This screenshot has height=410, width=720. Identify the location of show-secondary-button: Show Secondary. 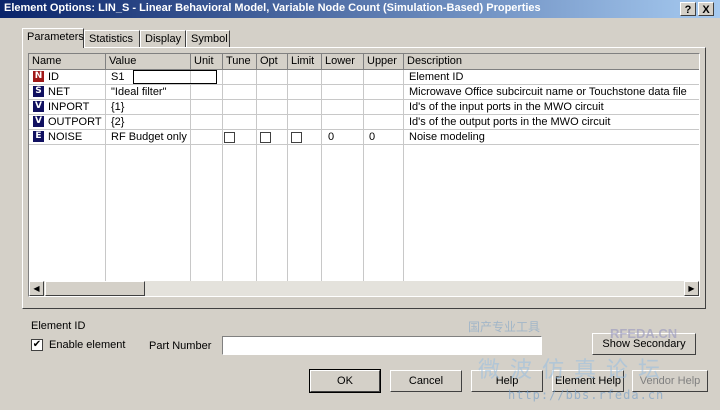
(644, 344).